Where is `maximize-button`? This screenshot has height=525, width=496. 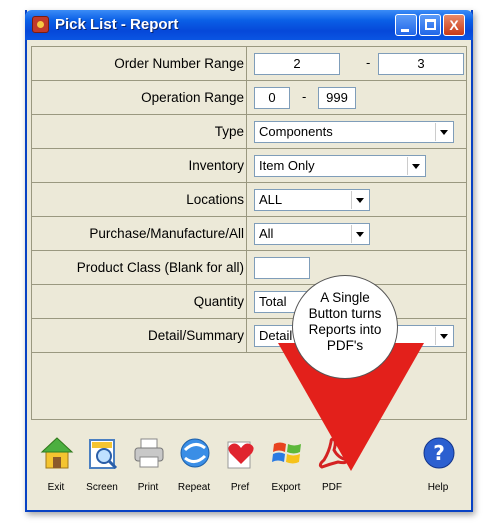
maximize-button is located at coordinates (430, 25).